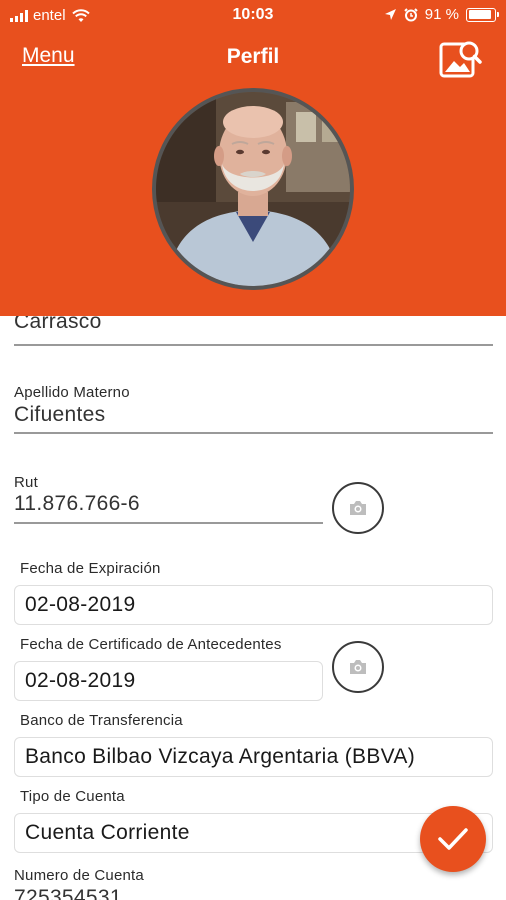 The height and width of the screenshot is (900, 506). What do you see at coordinates (72, 392) in the screenshot?
I see `apellido-materno-label: Apellido Materno` at bounding box center [72, 392].